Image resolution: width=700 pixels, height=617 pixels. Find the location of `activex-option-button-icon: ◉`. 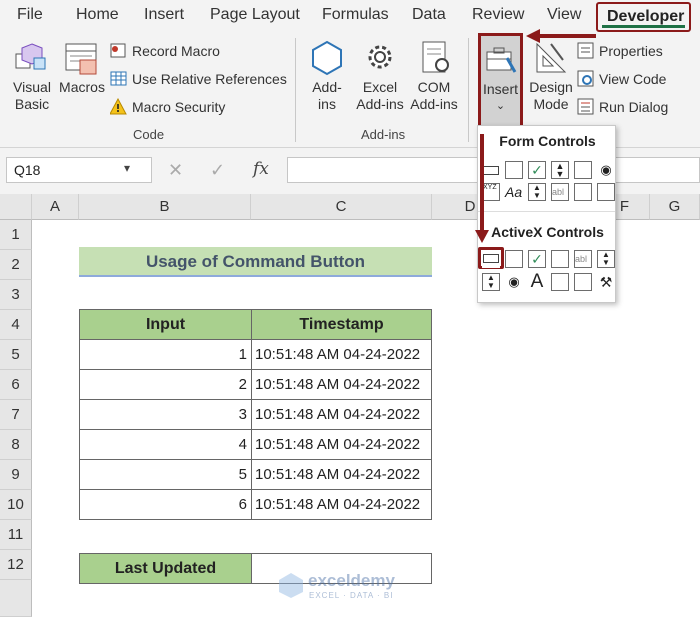

activex-option-button-icon: ◉ is located at coordinates (514, 282).